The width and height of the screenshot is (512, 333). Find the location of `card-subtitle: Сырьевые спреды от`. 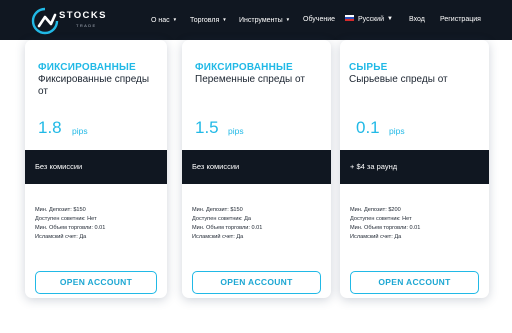

card-subtitle: Сырьевые спреды от is located at coordinates (398, 79).